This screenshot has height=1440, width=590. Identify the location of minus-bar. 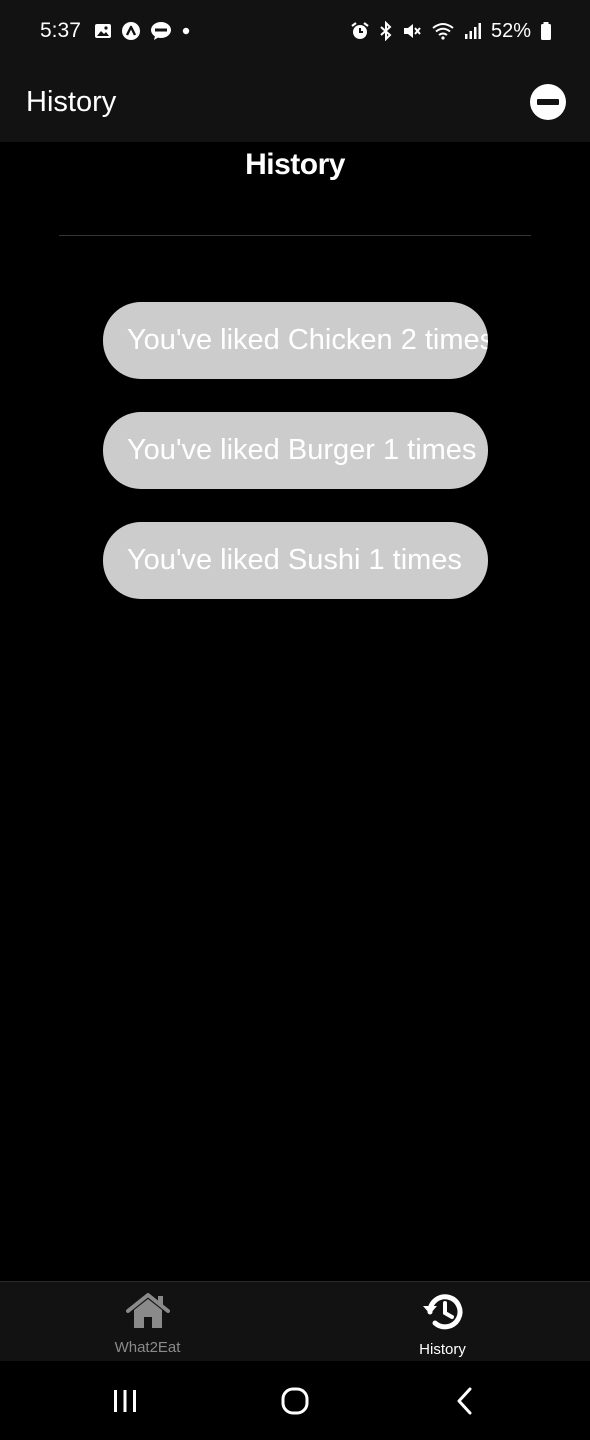
(548, 102).